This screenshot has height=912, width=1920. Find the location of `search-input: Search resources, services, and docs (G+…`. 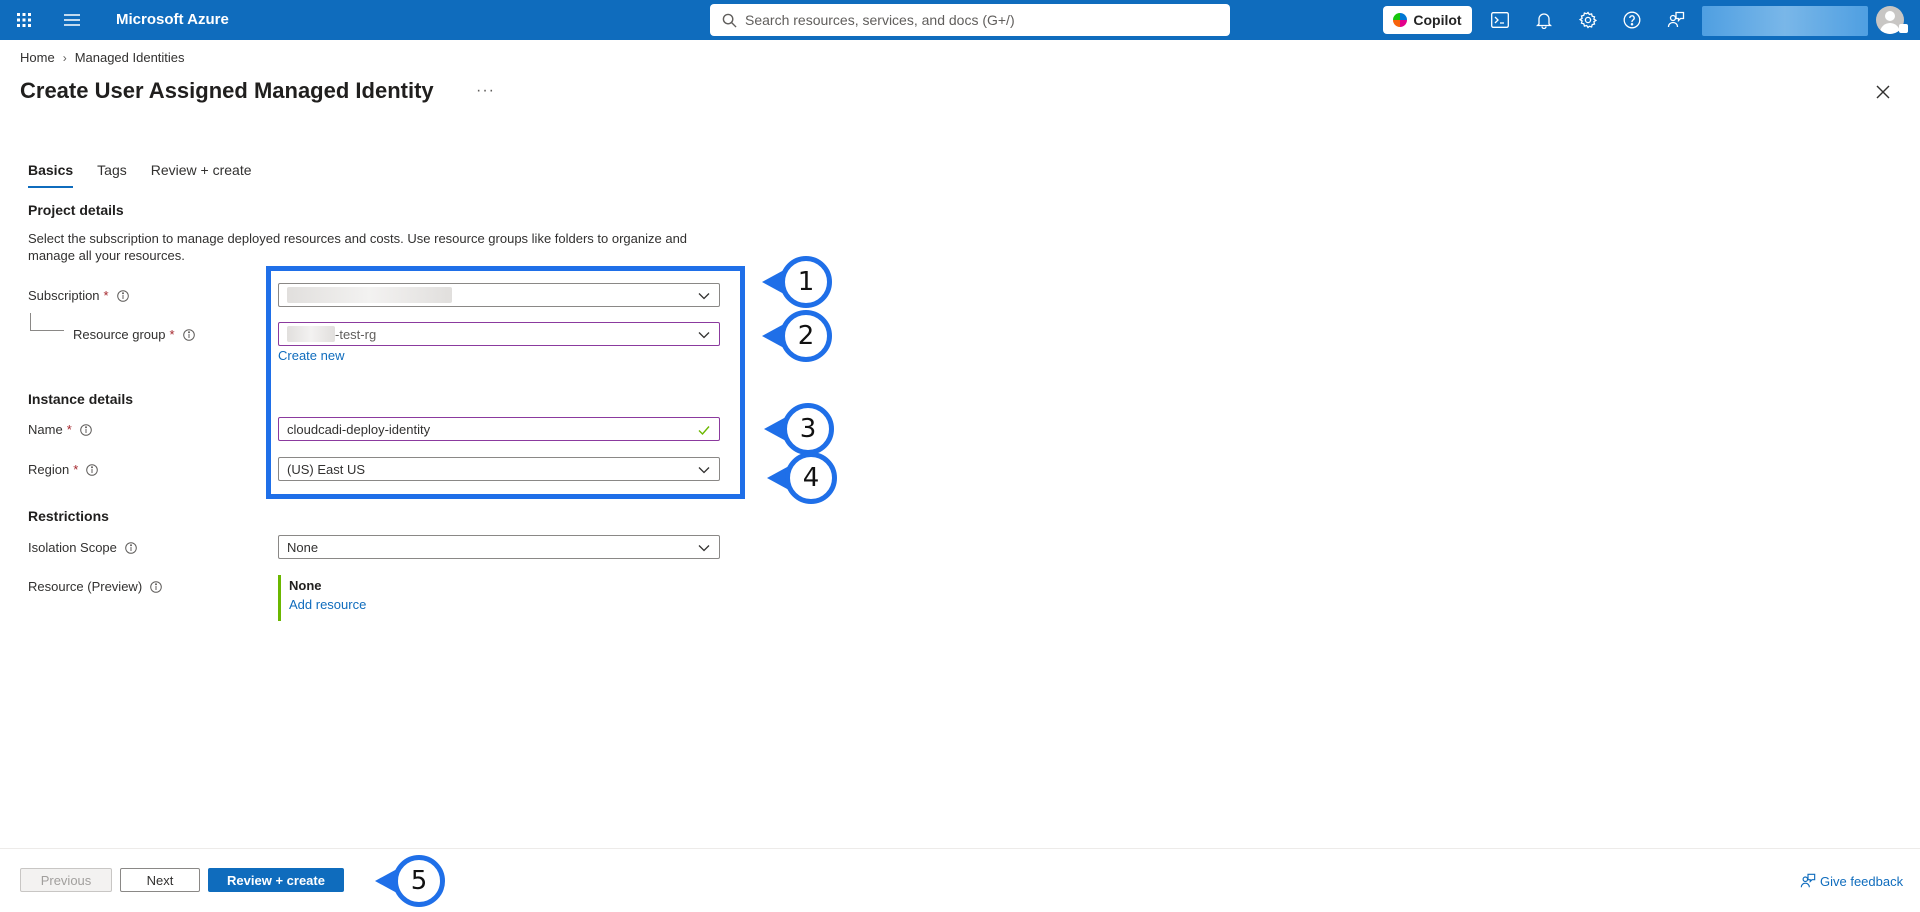

search-input: Search resources, services, and docs (G+… is located at coordinates (970, 20).